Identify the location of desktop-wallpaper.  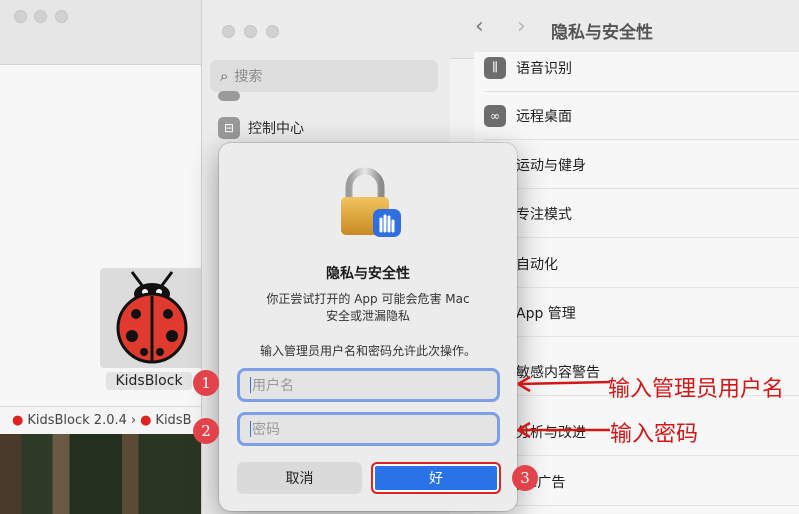
(105, 474).